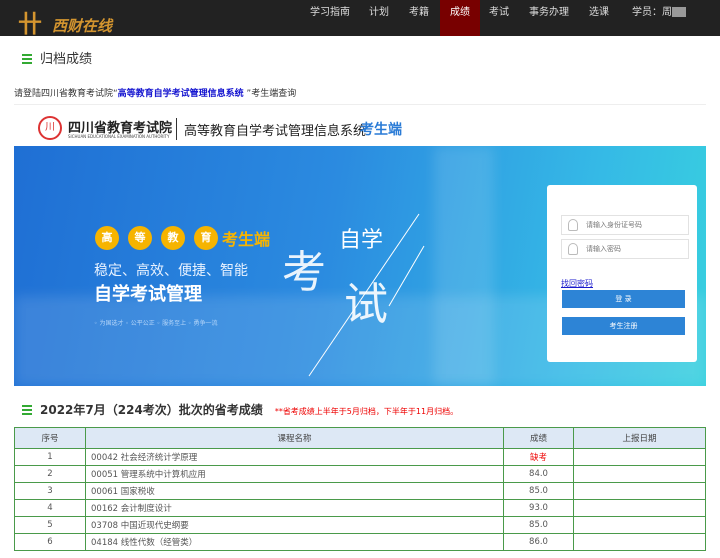 The height and width of the screenshot is (558, 720). I want to click on table-row: 2 00051 管理系统中计算机应用 84.0, so click(360, 474).